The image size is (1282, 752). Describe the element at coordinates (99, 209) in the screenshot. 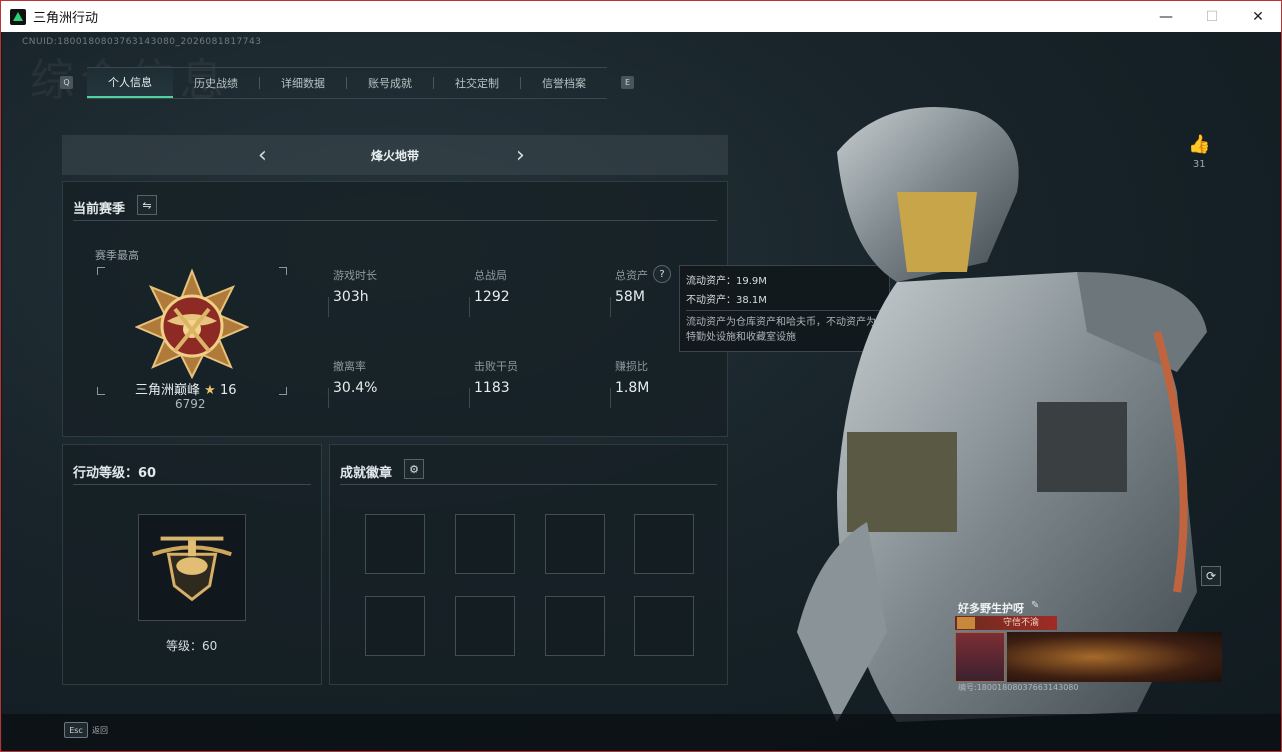

I see `season-title: 当前赛季` at that location.